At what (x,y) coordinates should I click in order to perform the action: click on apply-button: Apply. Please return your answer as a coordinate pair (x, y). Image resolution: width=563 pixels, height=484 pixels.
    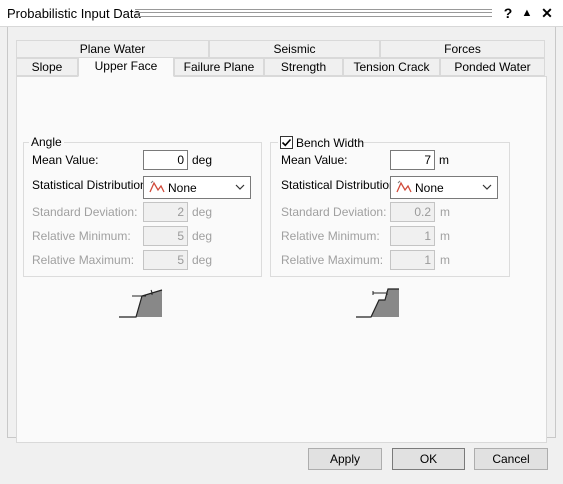
    Looking at the image, I should click on (345, 459).